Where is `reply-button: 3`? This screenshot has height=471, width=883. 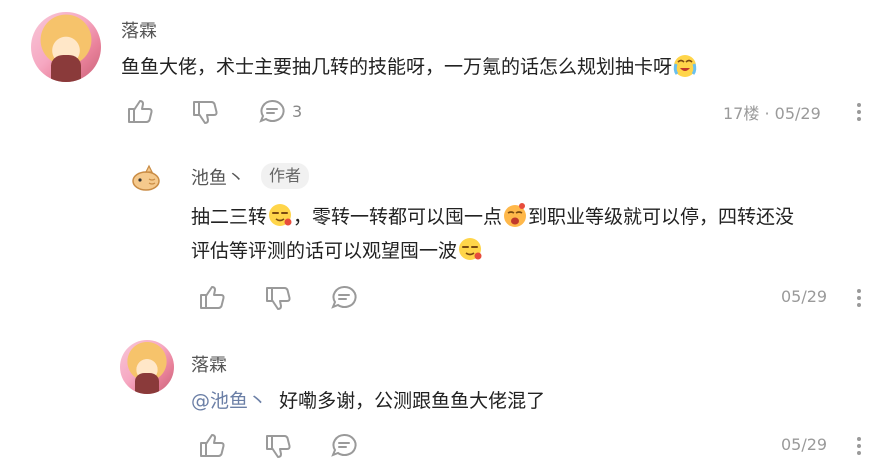 reply-button: 3 is located at coordinates (280, 111).